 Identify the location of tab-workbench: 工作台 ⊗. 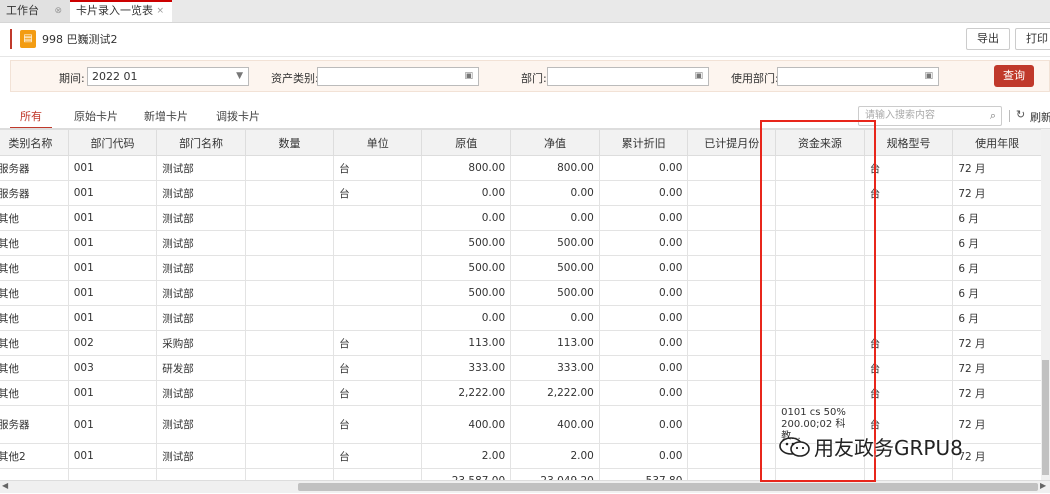
(35, 11).